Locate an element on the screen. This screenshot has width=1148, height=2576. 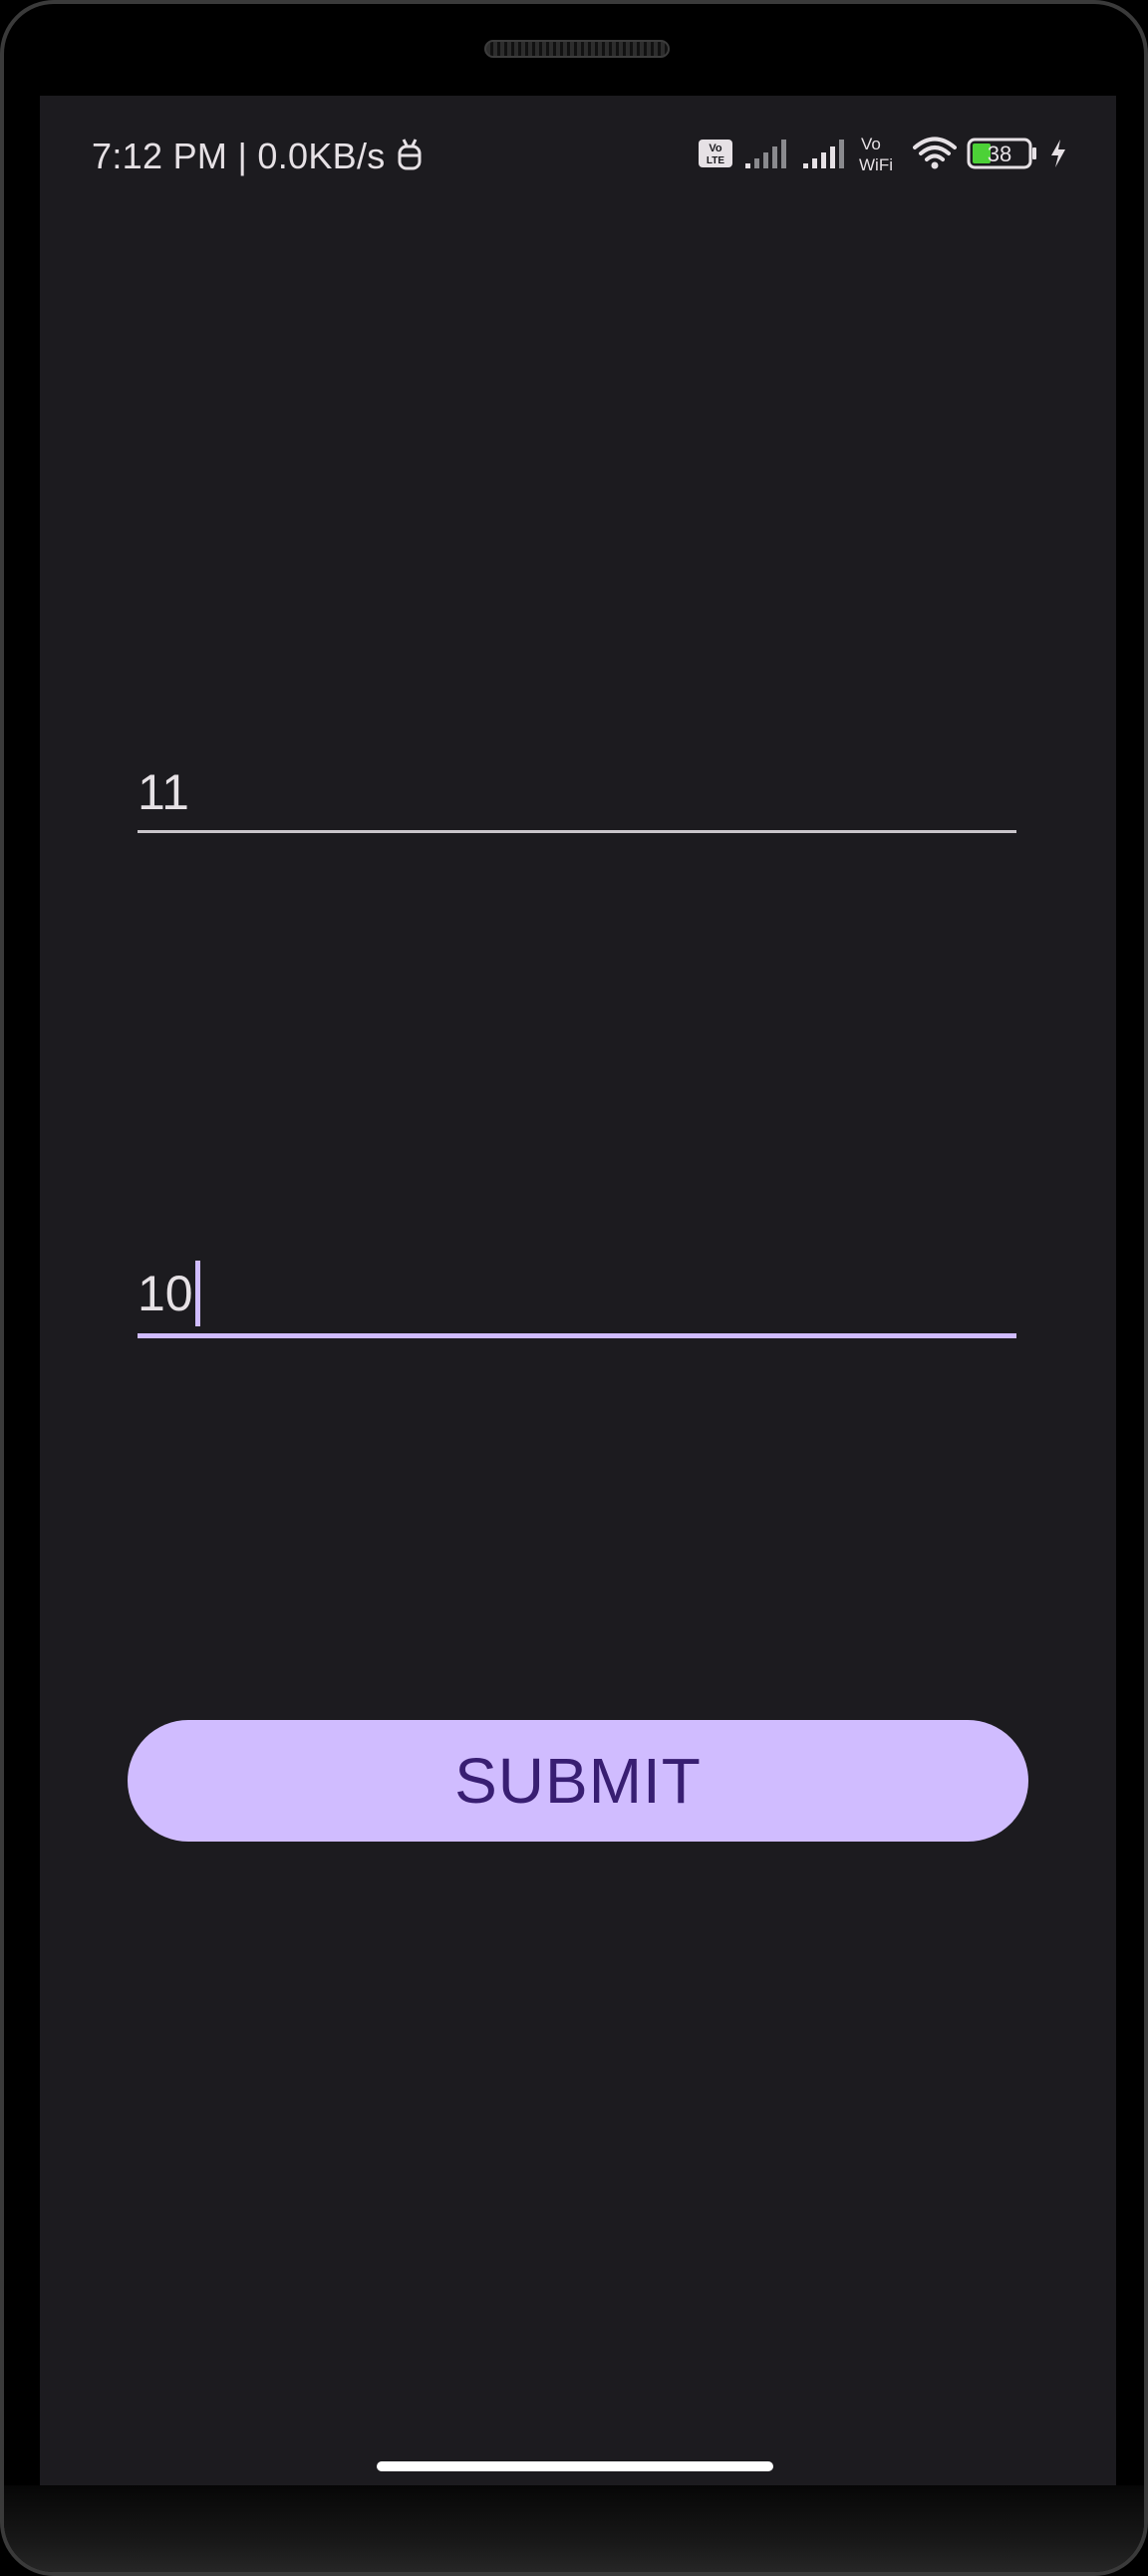
second-number-value: 10 is located at coordinates (165, 1293).